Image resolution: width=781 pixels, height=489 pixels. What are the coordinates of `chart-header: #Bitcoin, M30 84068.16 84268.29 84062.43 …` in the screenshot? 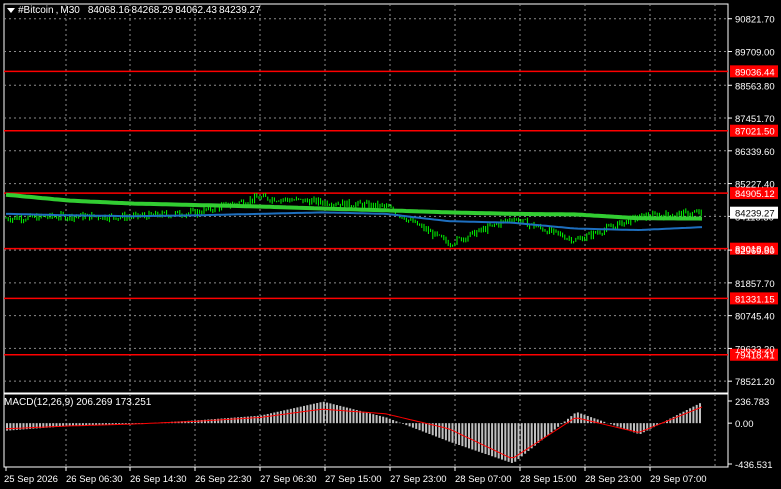 It's located at (134, 10).